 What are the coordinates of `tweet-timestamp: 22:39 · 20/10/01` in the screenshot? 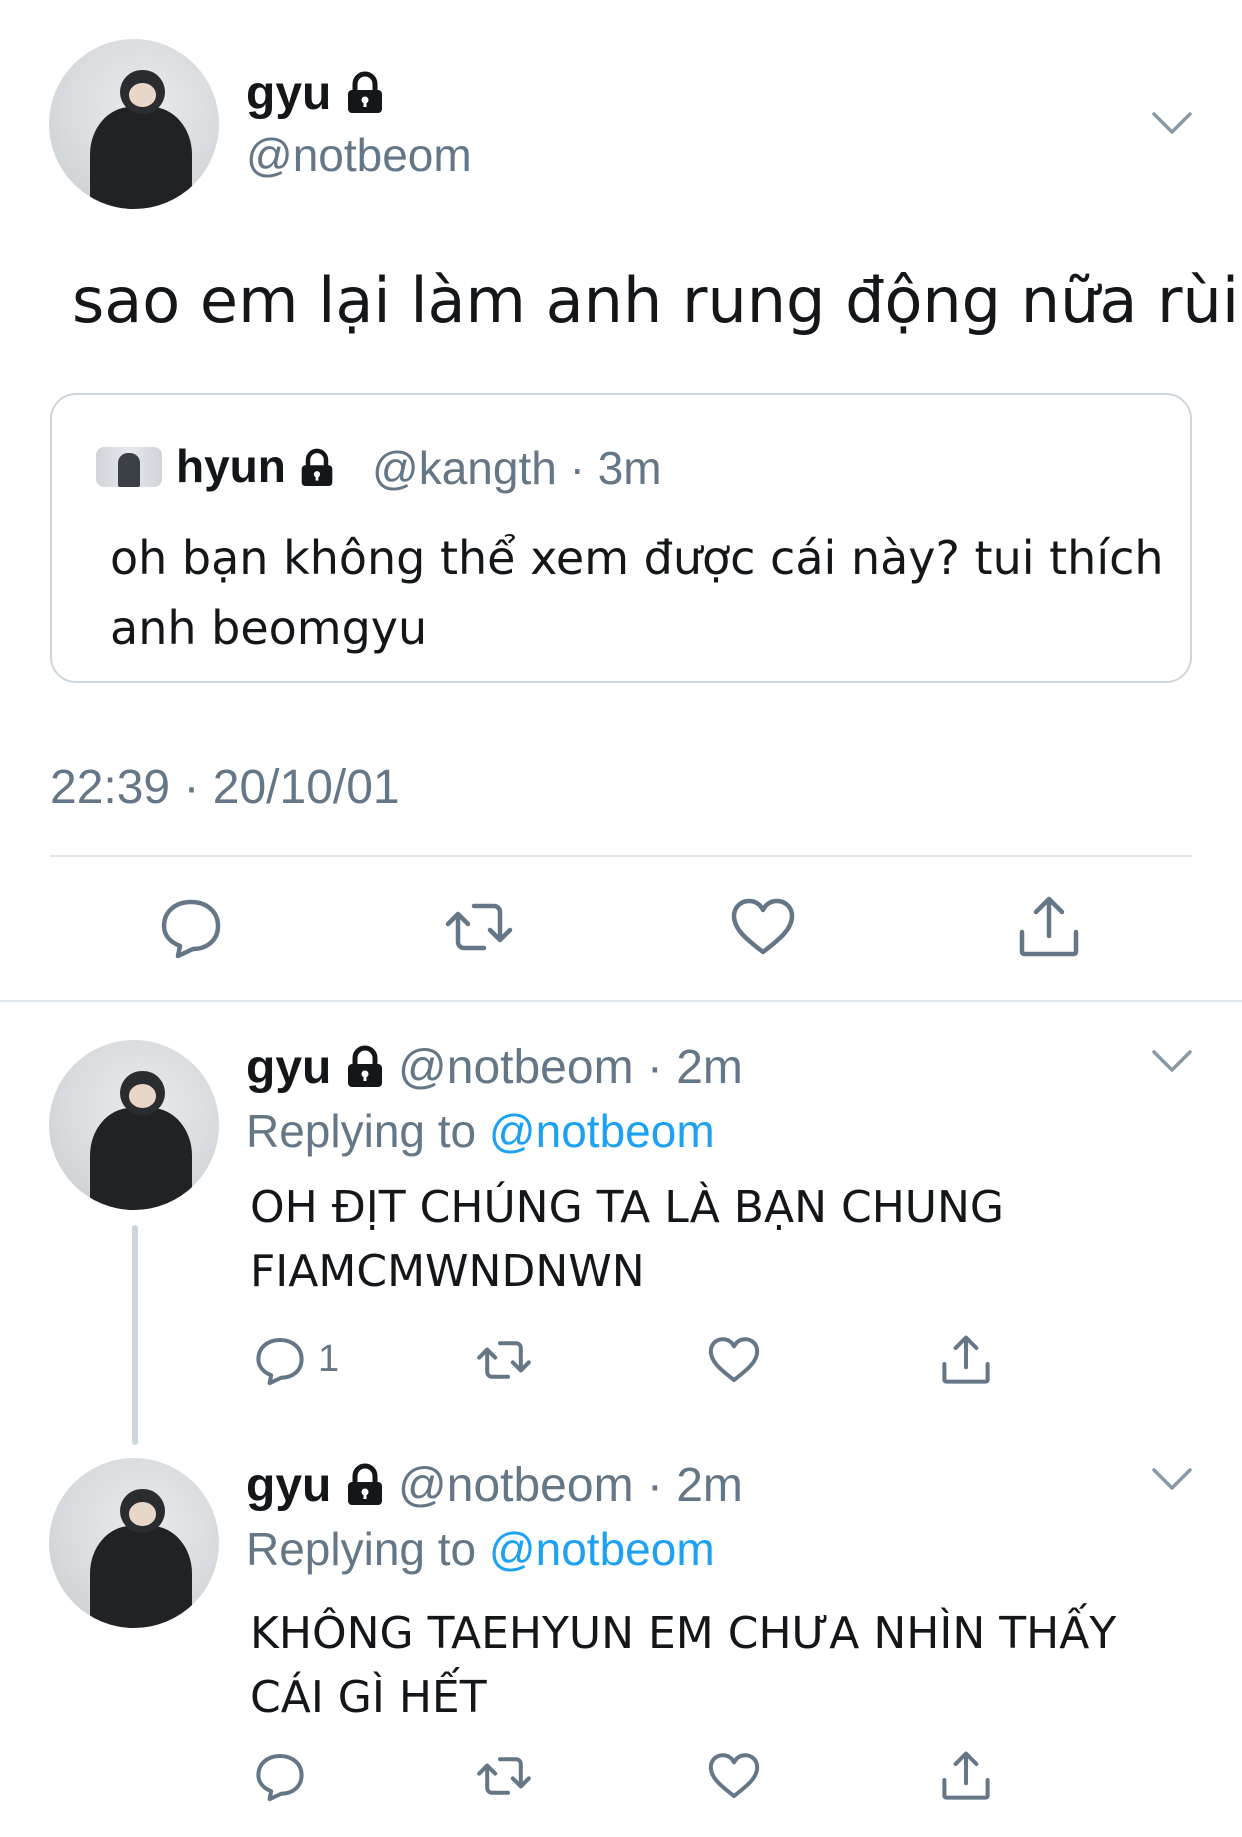 It's located at (225, 787).